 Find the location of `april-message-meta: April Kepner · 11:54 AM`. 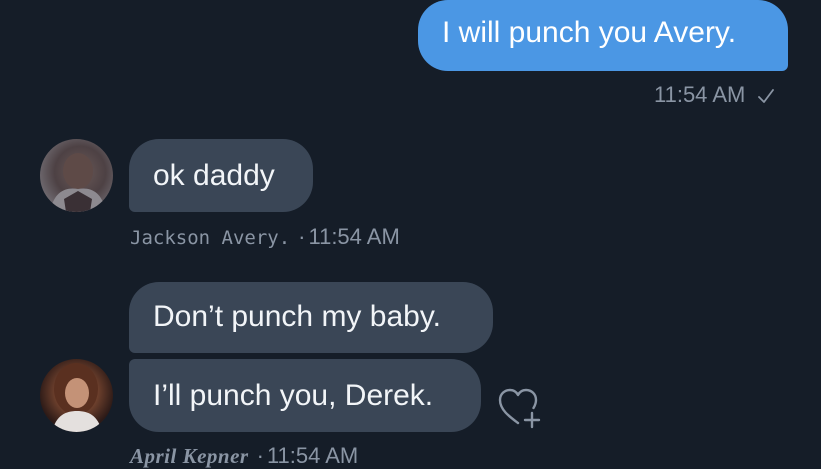

april-message-meta: April Kepner · 11:54 AM is located at coordinates (244, 456).